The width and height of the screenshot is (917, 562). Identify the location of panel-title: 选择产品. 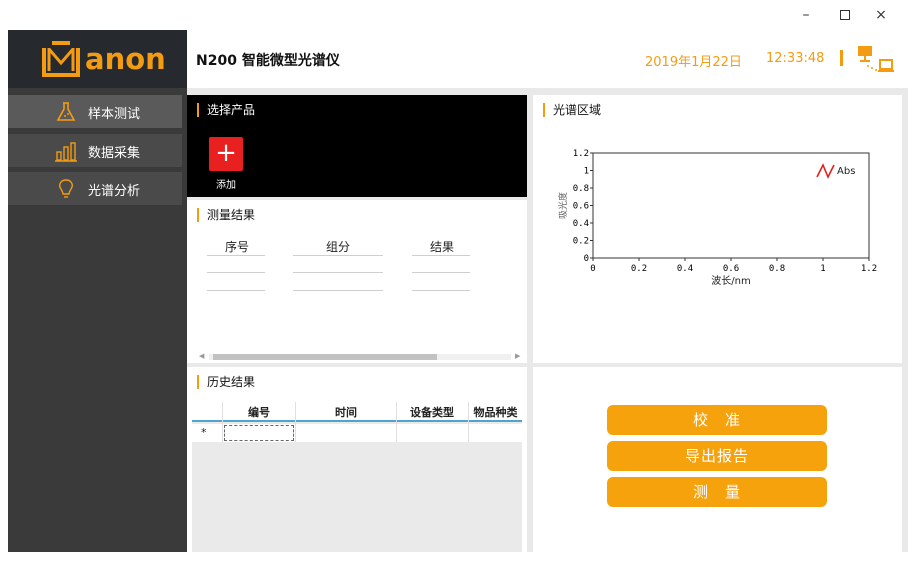
(226, 110).